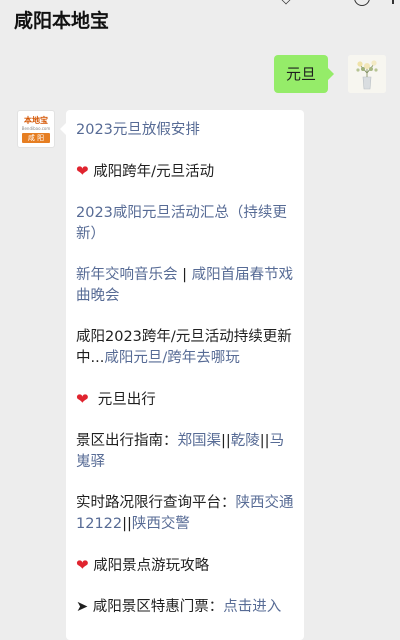  I want to click on tickets-label: ➤ 咸阳景区特惠门票：, so click(150, 607).